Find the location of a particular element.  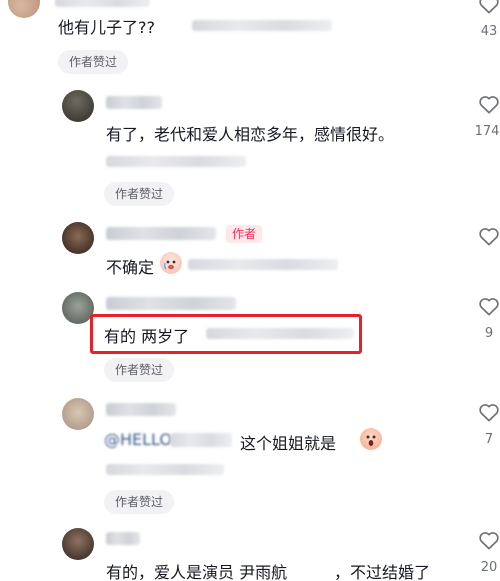

comment-text-tail: ，不过结婚了 is located at coordinates (382, 572).